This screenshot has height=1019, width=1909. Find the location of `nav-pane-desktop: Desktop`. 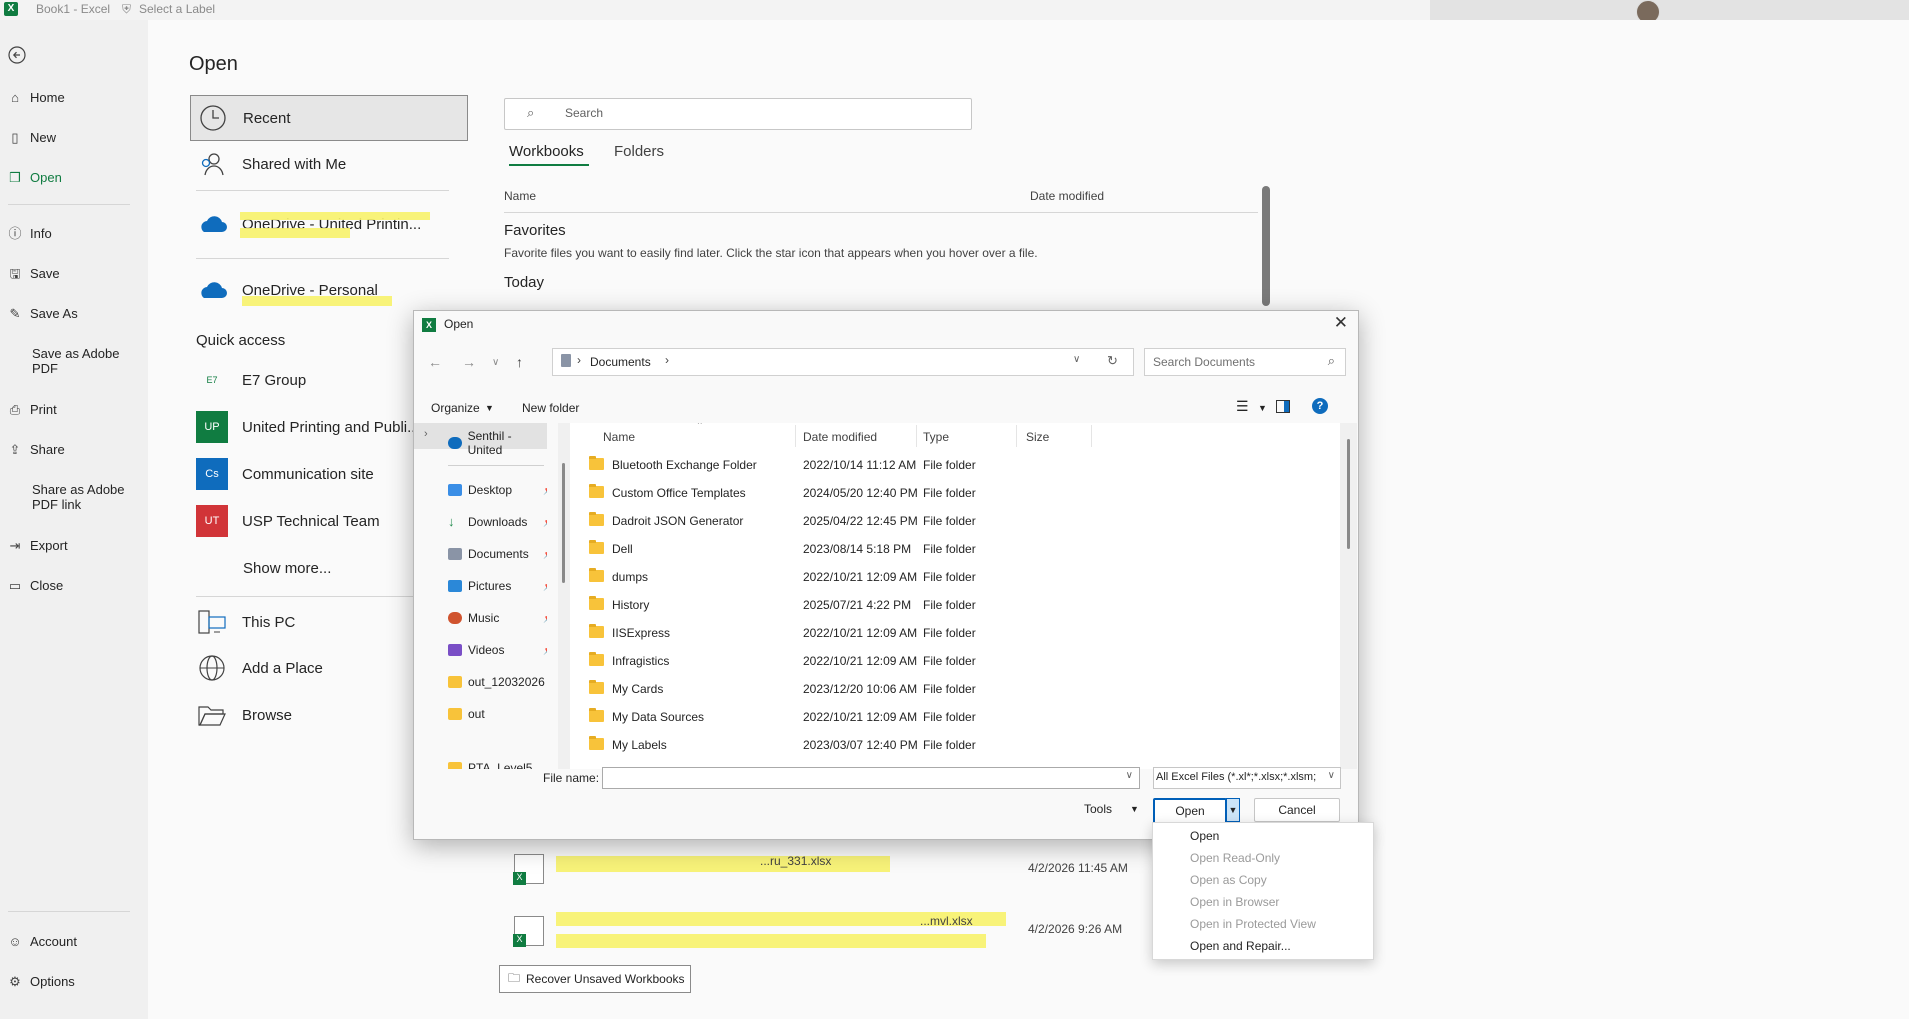

nav-pane-desktop: Desktop is located at coordinates (480, 490).